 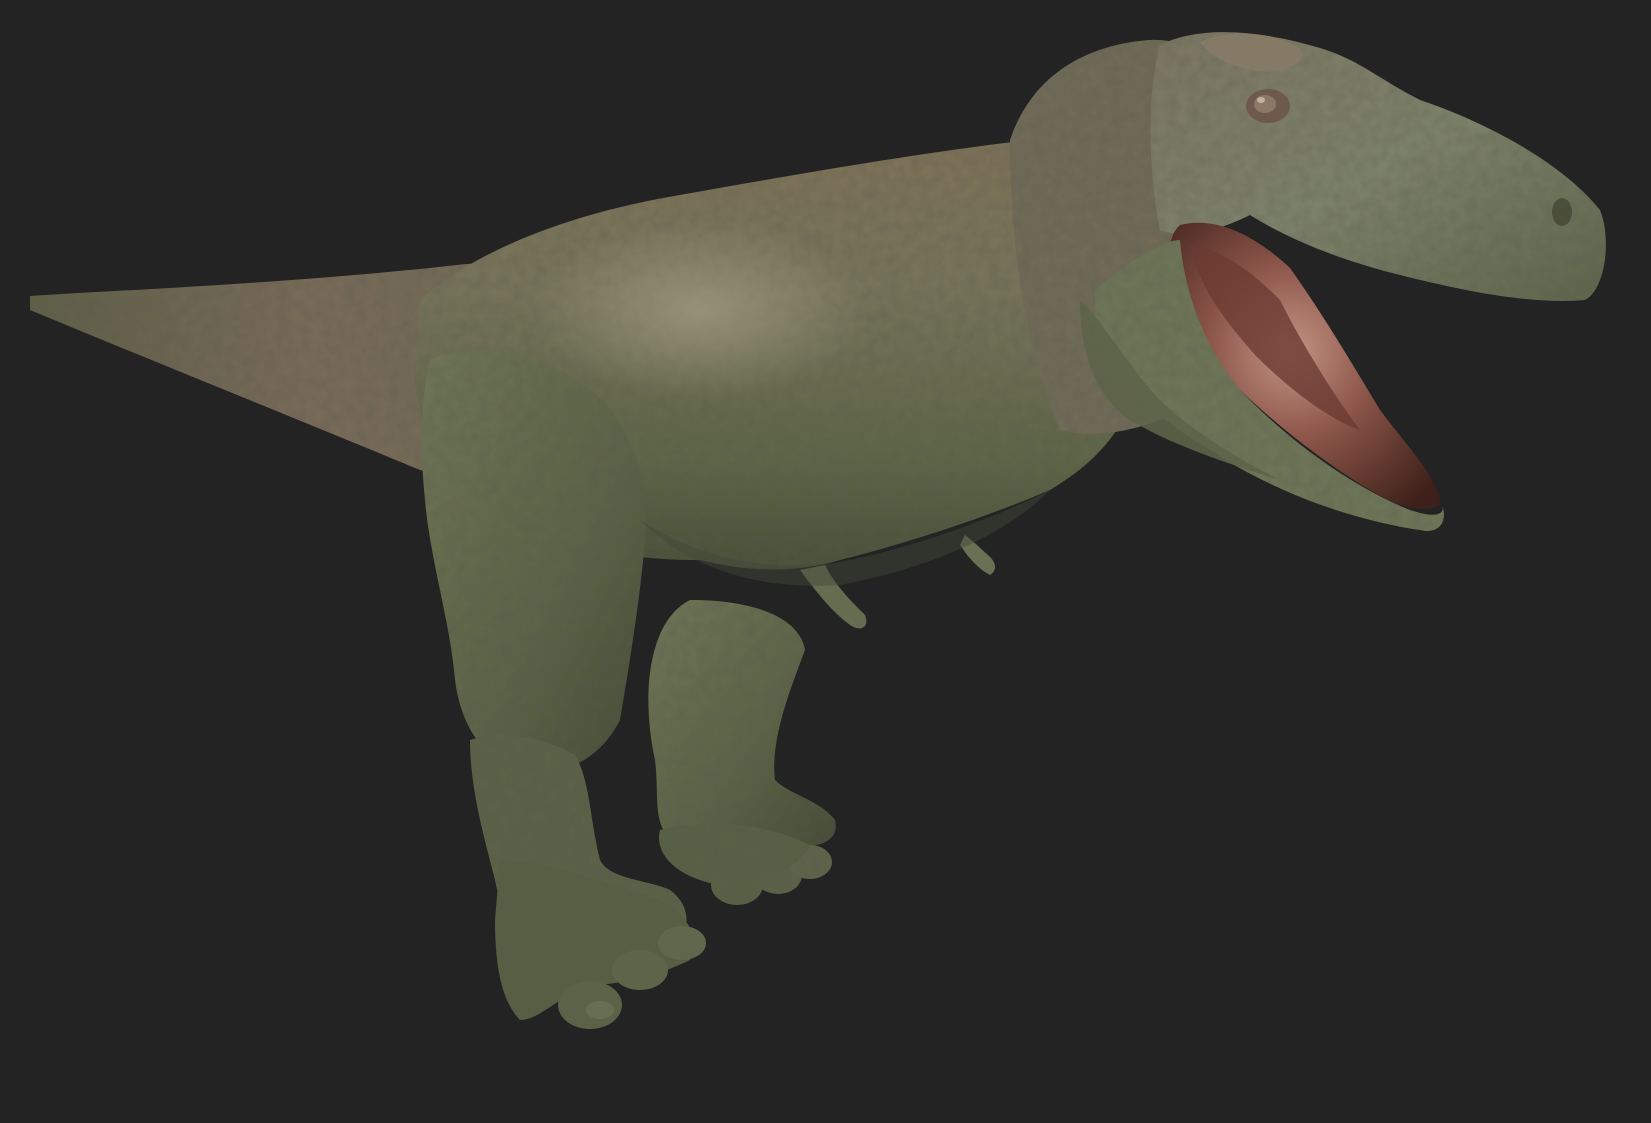 What do you see at coordinates (533, 561) in the screenshot?
I see `front-thigh` at bounding box center [533, 561].